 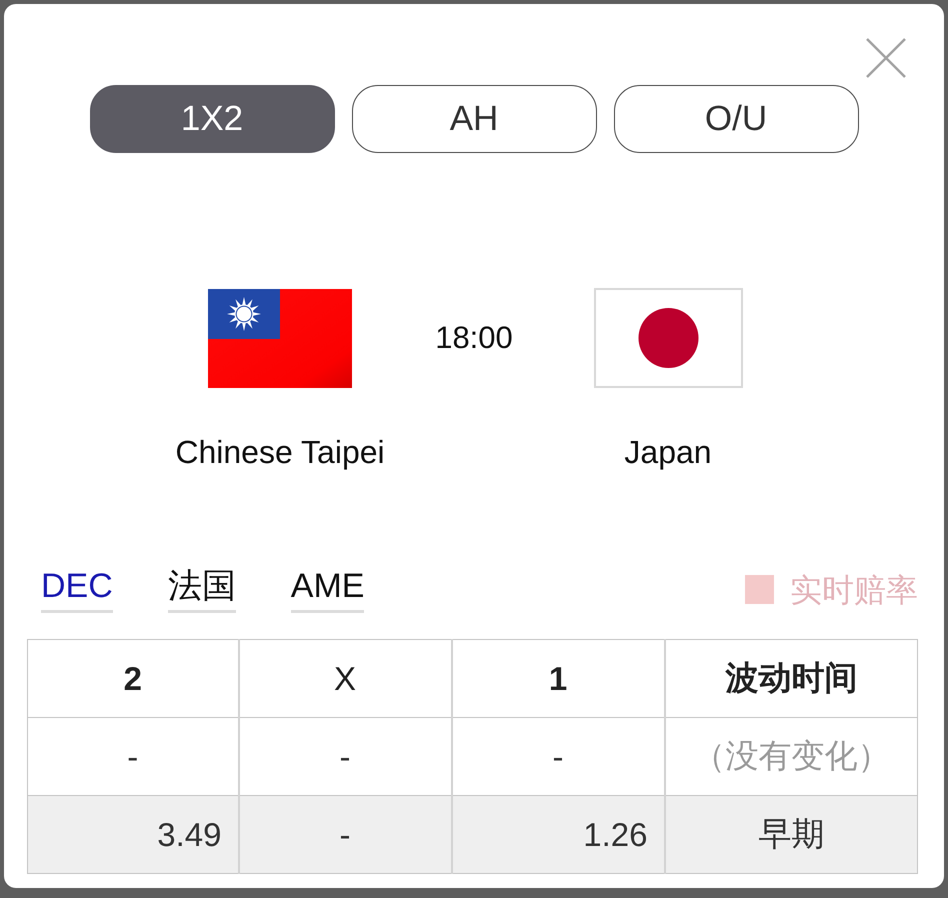 I want to click on market-tab: O/U, so click(x=736, y=119).